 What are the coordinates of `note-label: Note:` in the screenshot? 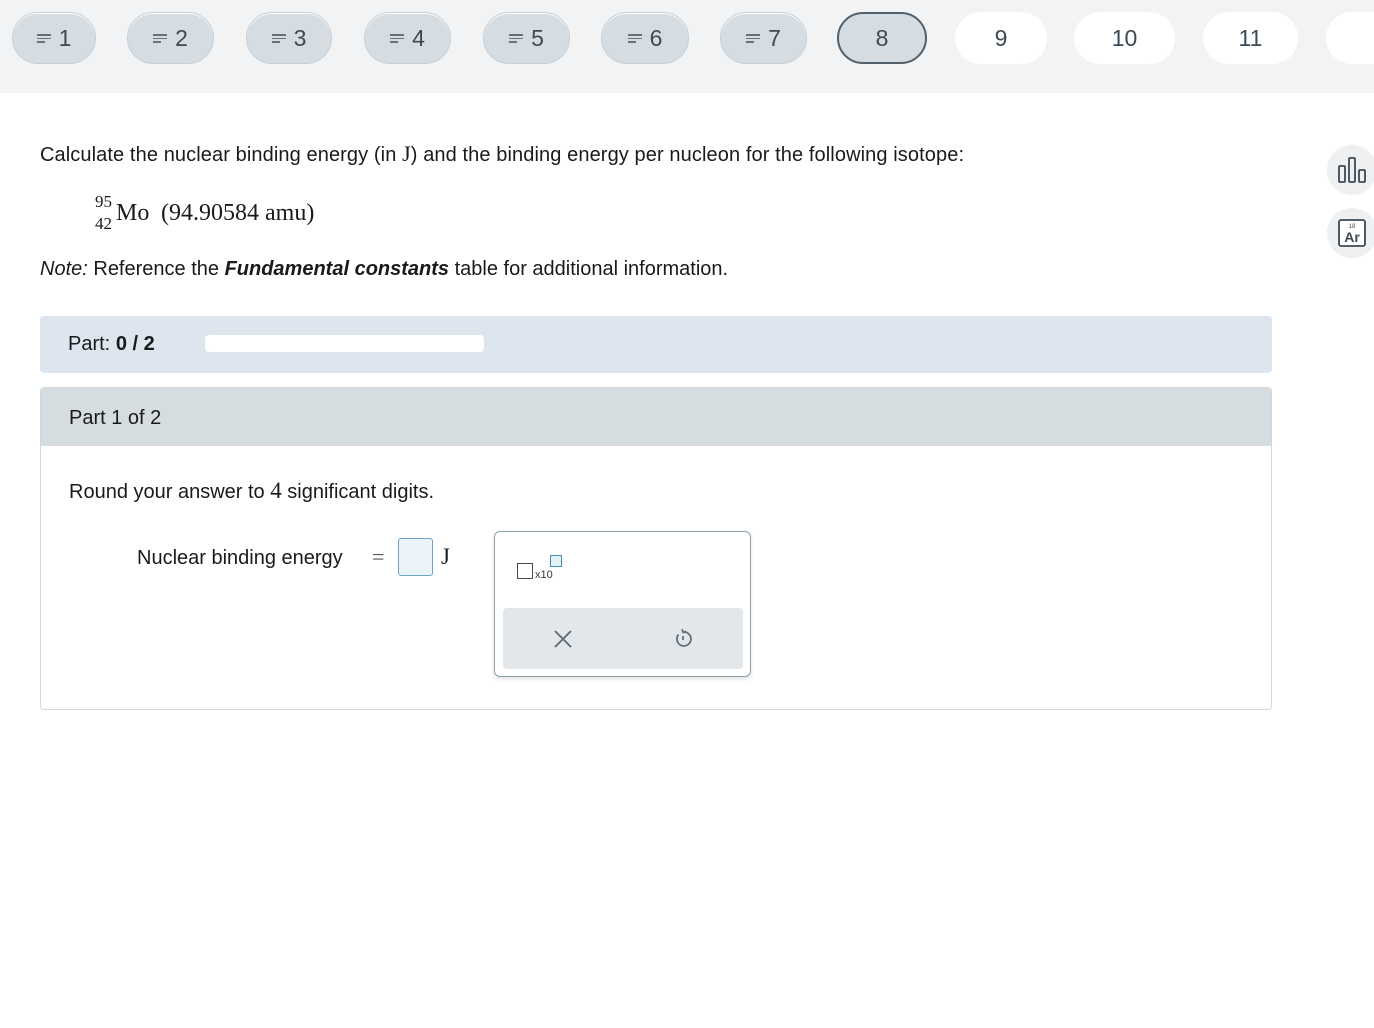 It's located at (64, 269).